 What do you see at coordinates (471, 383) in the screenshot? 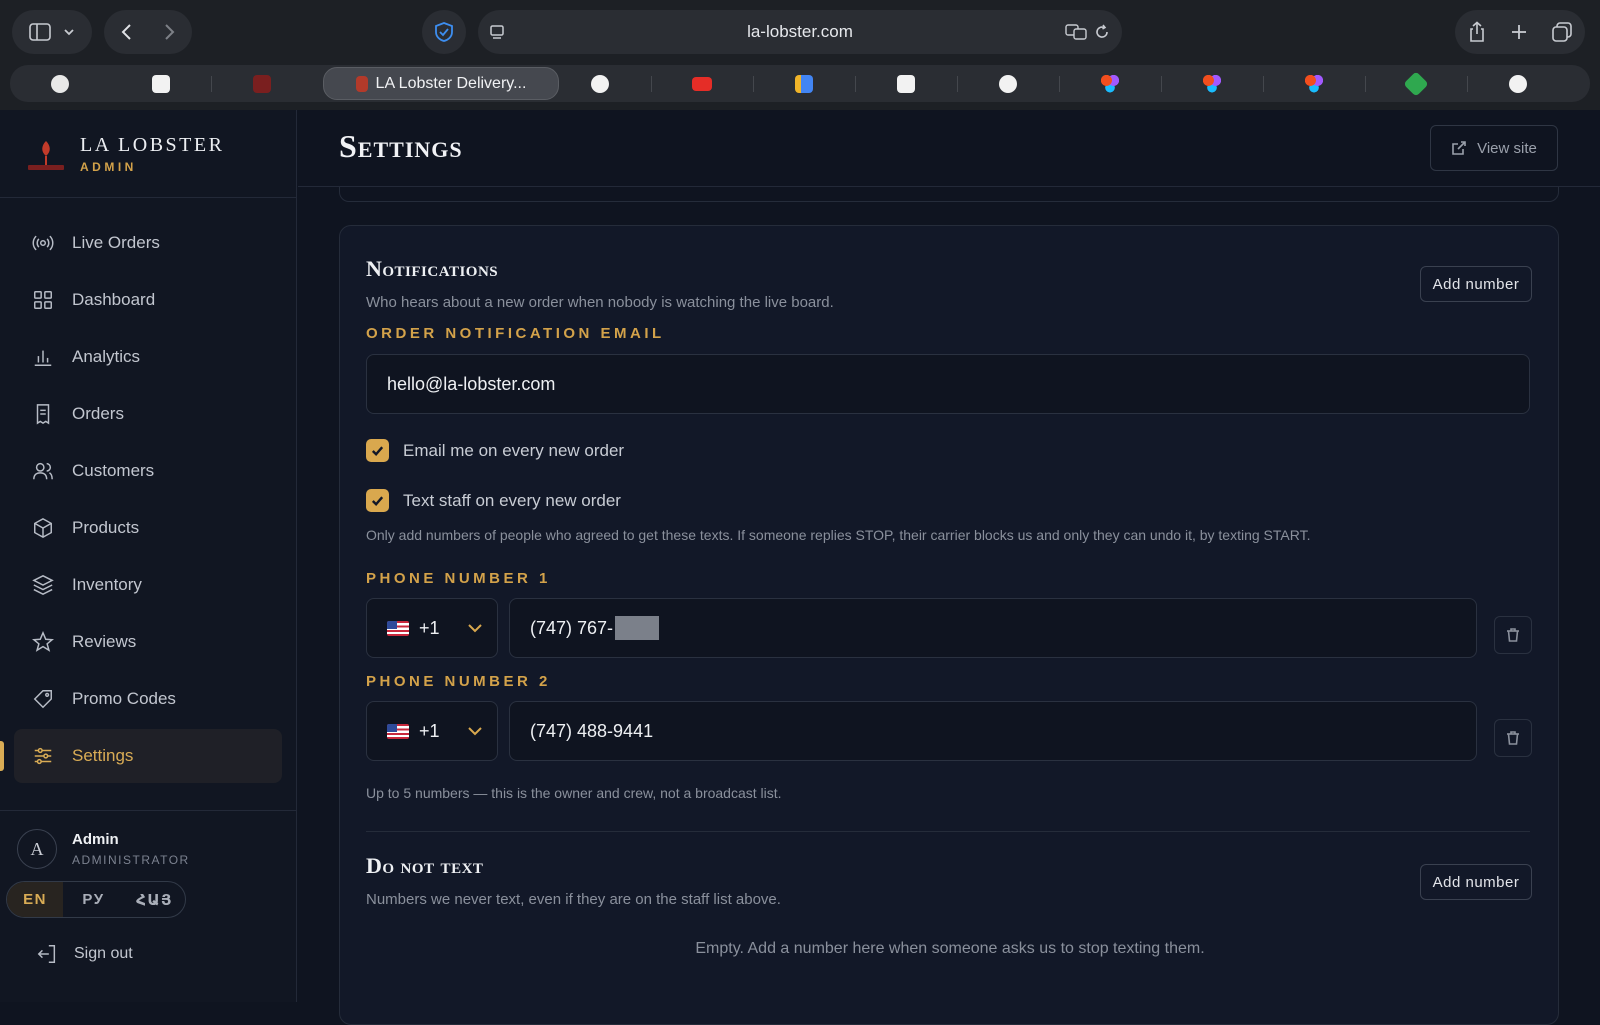
I see `email-value: hello@la-lobster.com` at bounding box center [471, 383].